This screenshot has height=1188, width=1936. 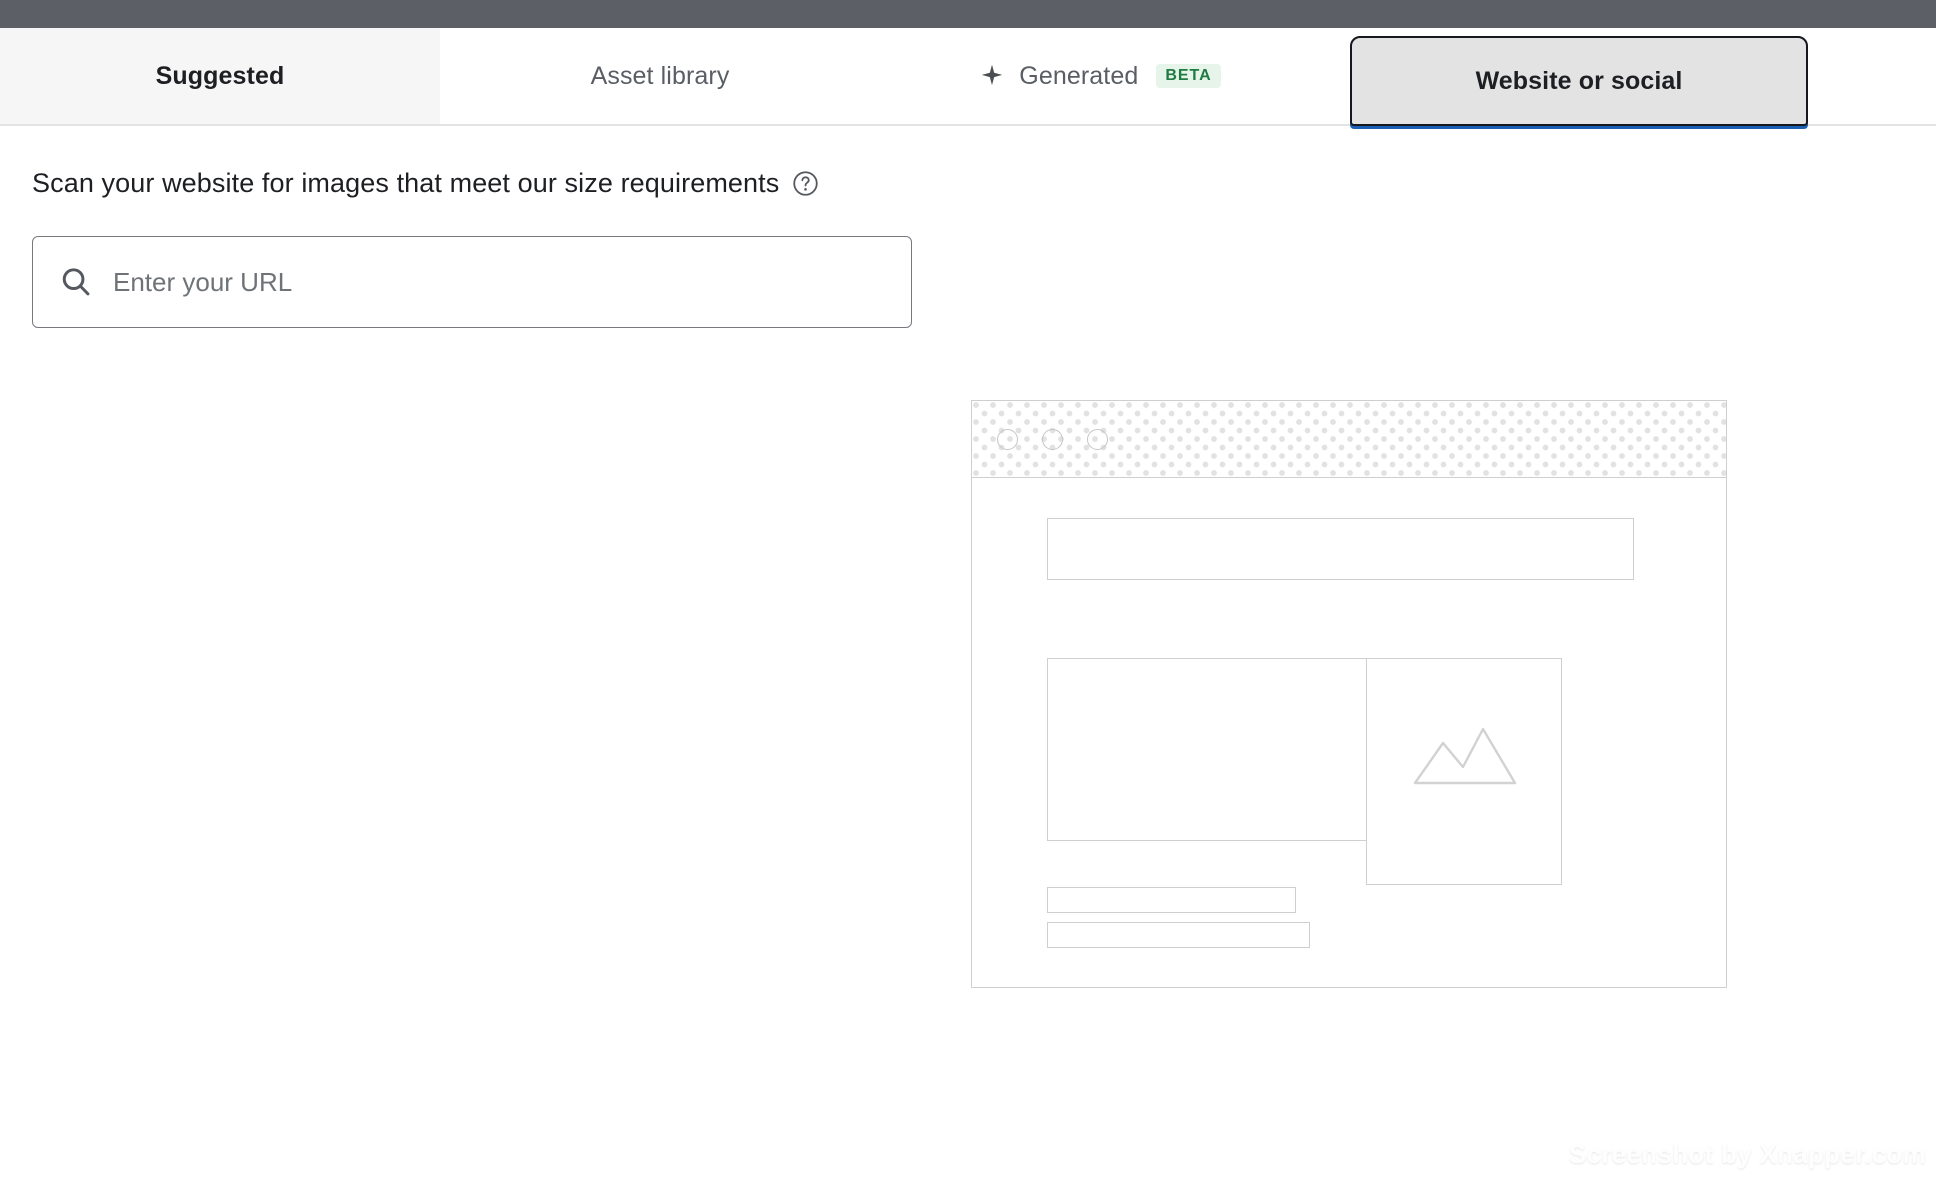 I want to click on tab-asset-library: Asset library, so click(x=660, y=76).